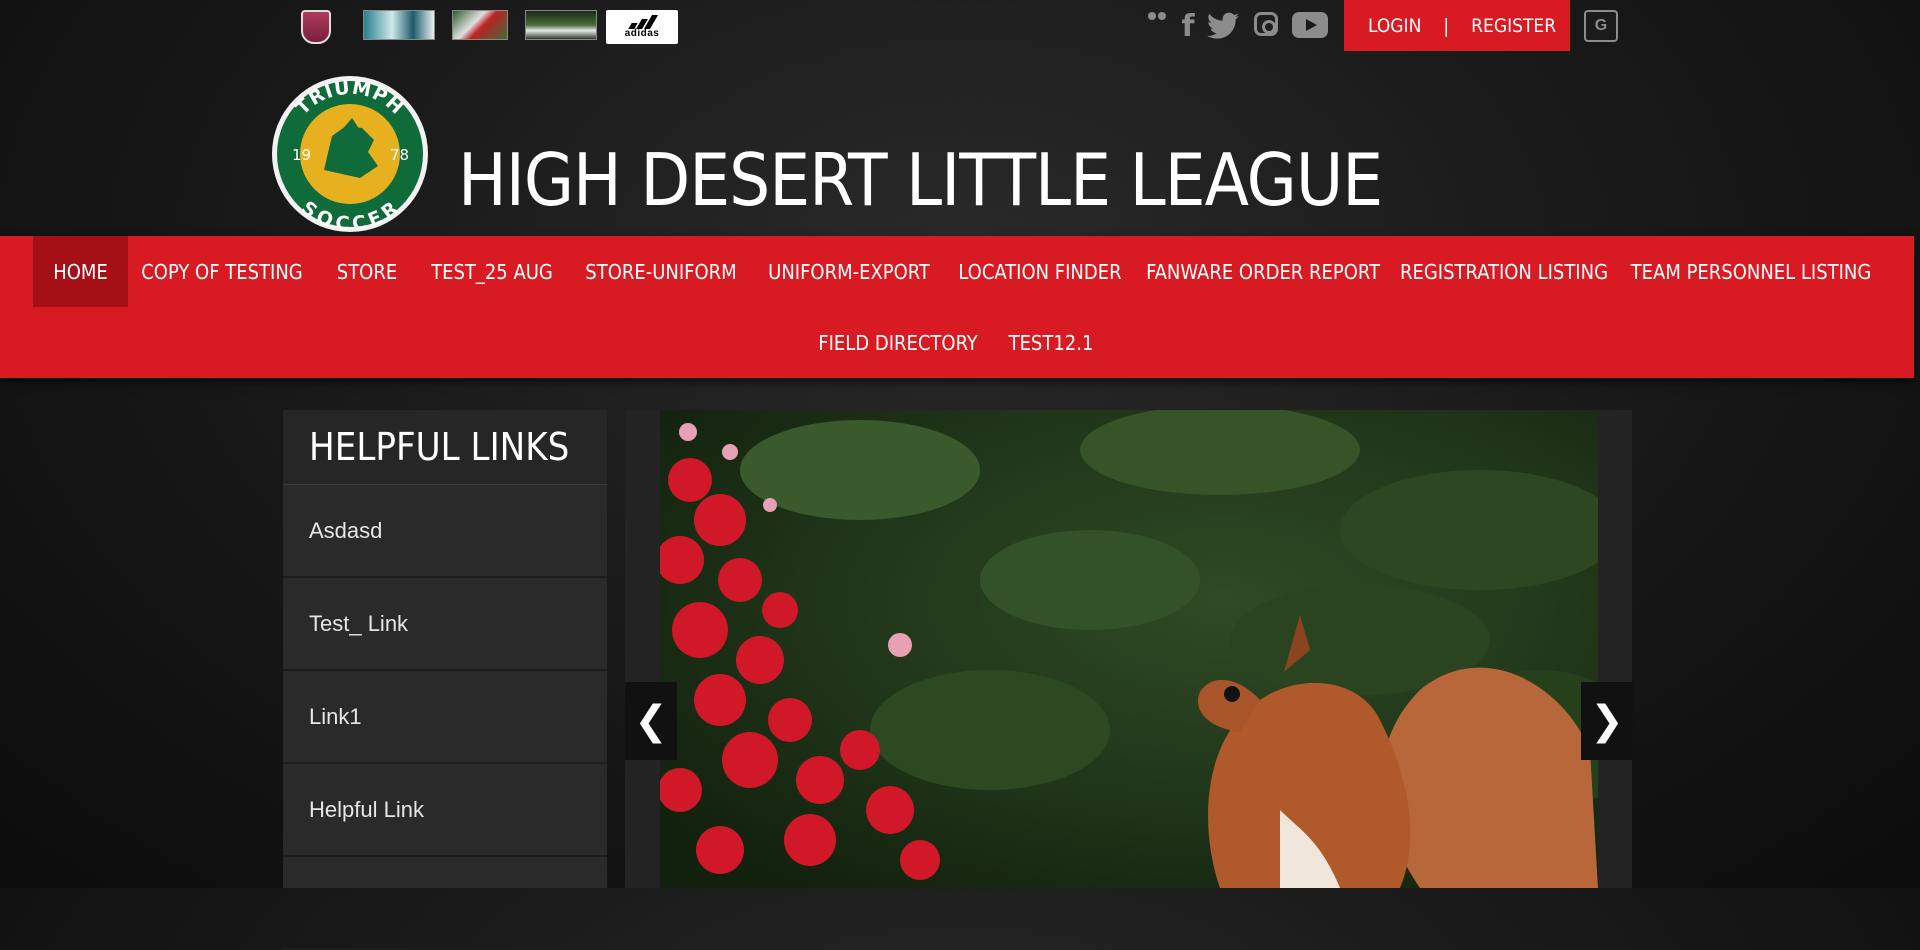 Image resolution: width=1920 pixels, height=950 pixels. I want to click on sponsor-adidas-logo: adidas, so click(642, 27).